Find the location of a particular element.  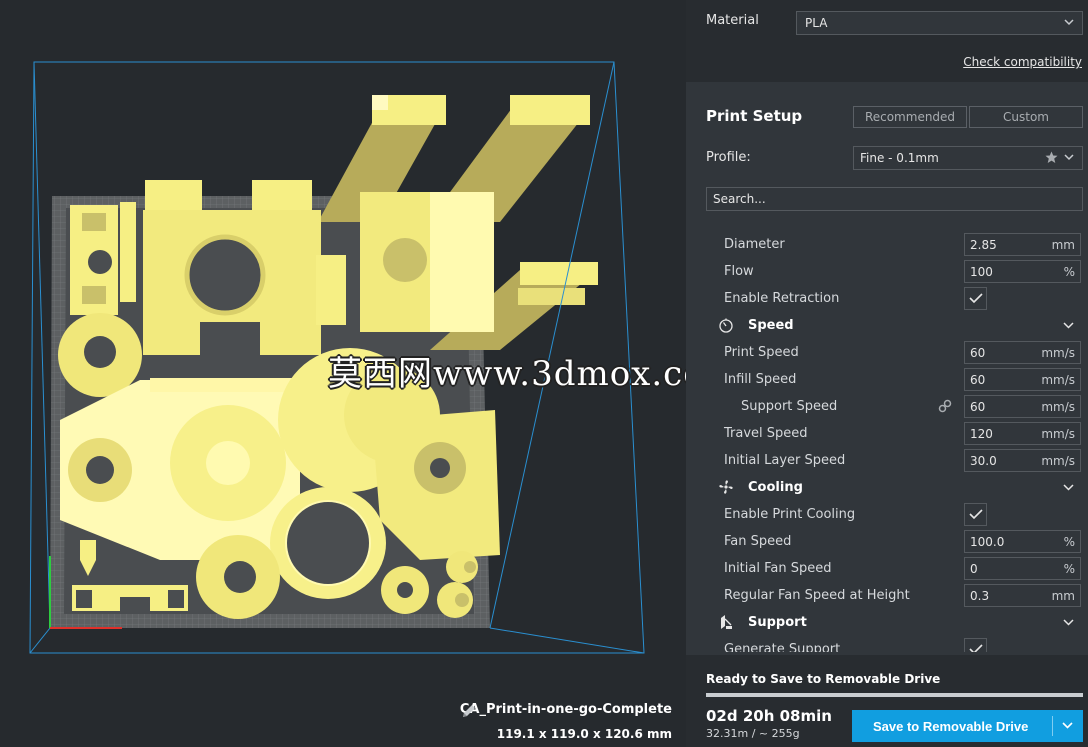

setting-value: 100 is located at coordinates (981, 272).